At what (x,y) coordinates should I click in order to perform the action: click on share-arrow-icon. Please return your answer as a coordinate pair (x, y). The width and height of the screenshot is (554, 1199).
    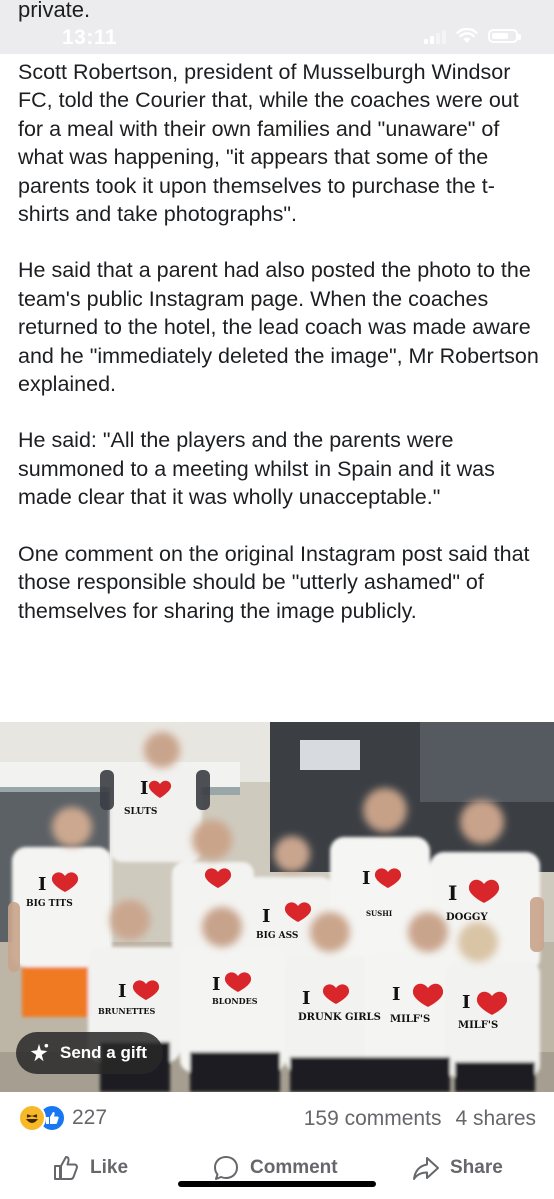
    Looking at the image, I should click on (426, 1168).